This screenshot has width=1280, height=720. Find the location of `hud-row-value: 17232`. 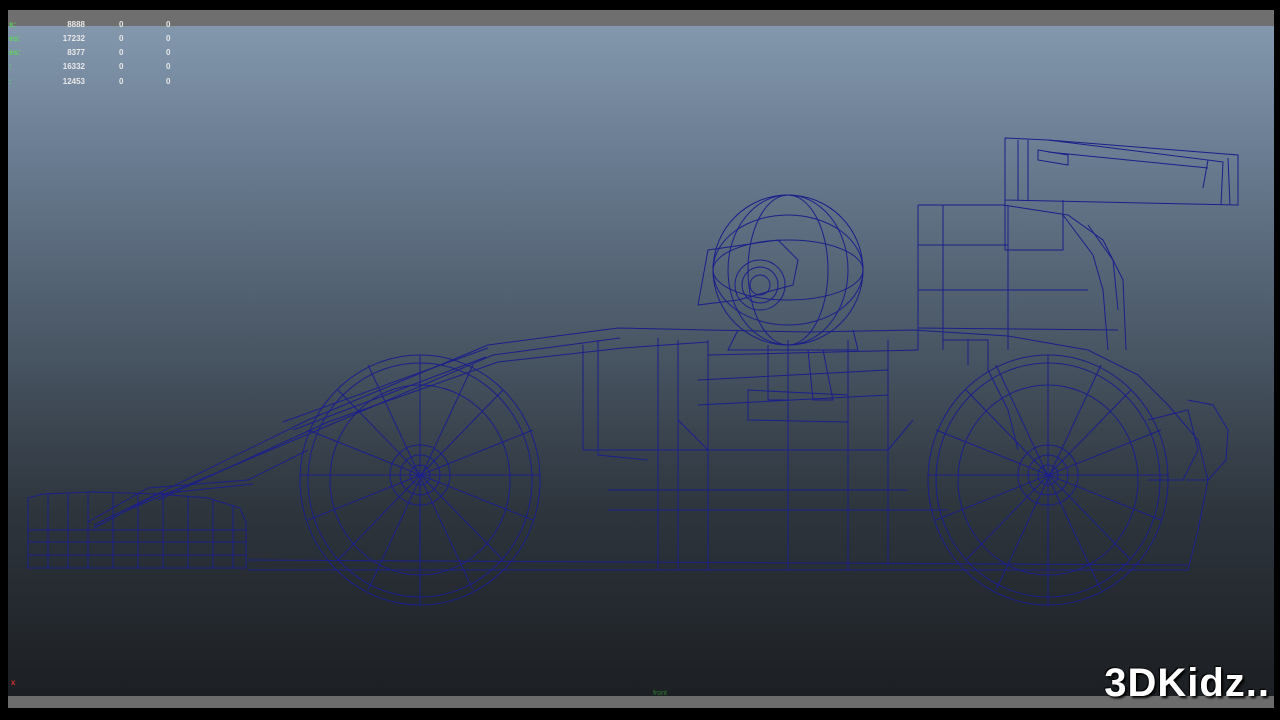

hud-row-value: 17232 is located at coordinates (73, 38).